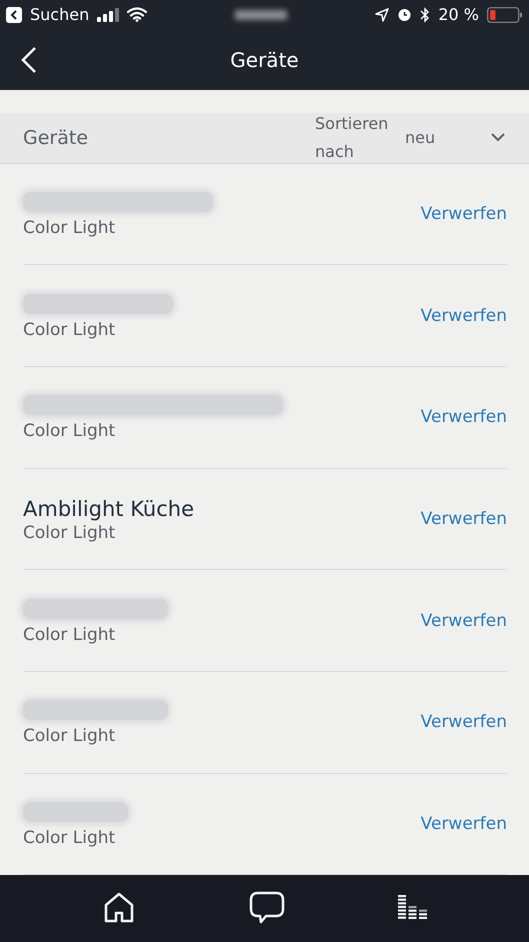 This screenshot has height=942, width=529. What do you see at coordinates (413, 907) in the screenshot?
I see `equalizer-icon` at bounding box center [413, 907].